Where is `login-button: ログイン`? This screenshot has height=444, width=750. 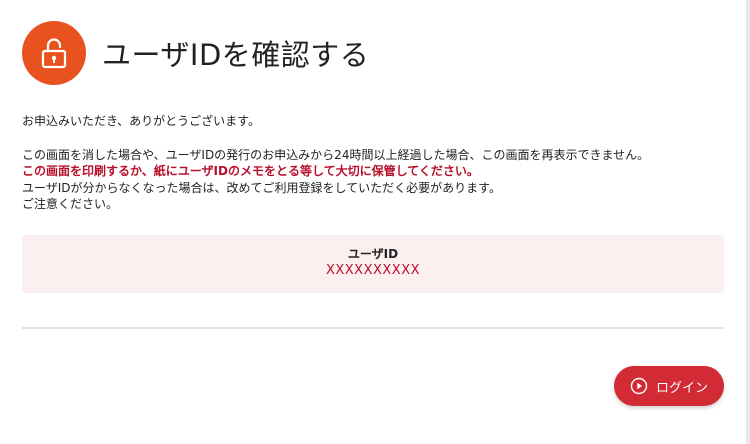
login-button: ログイン is located at coordinates (669, 386).